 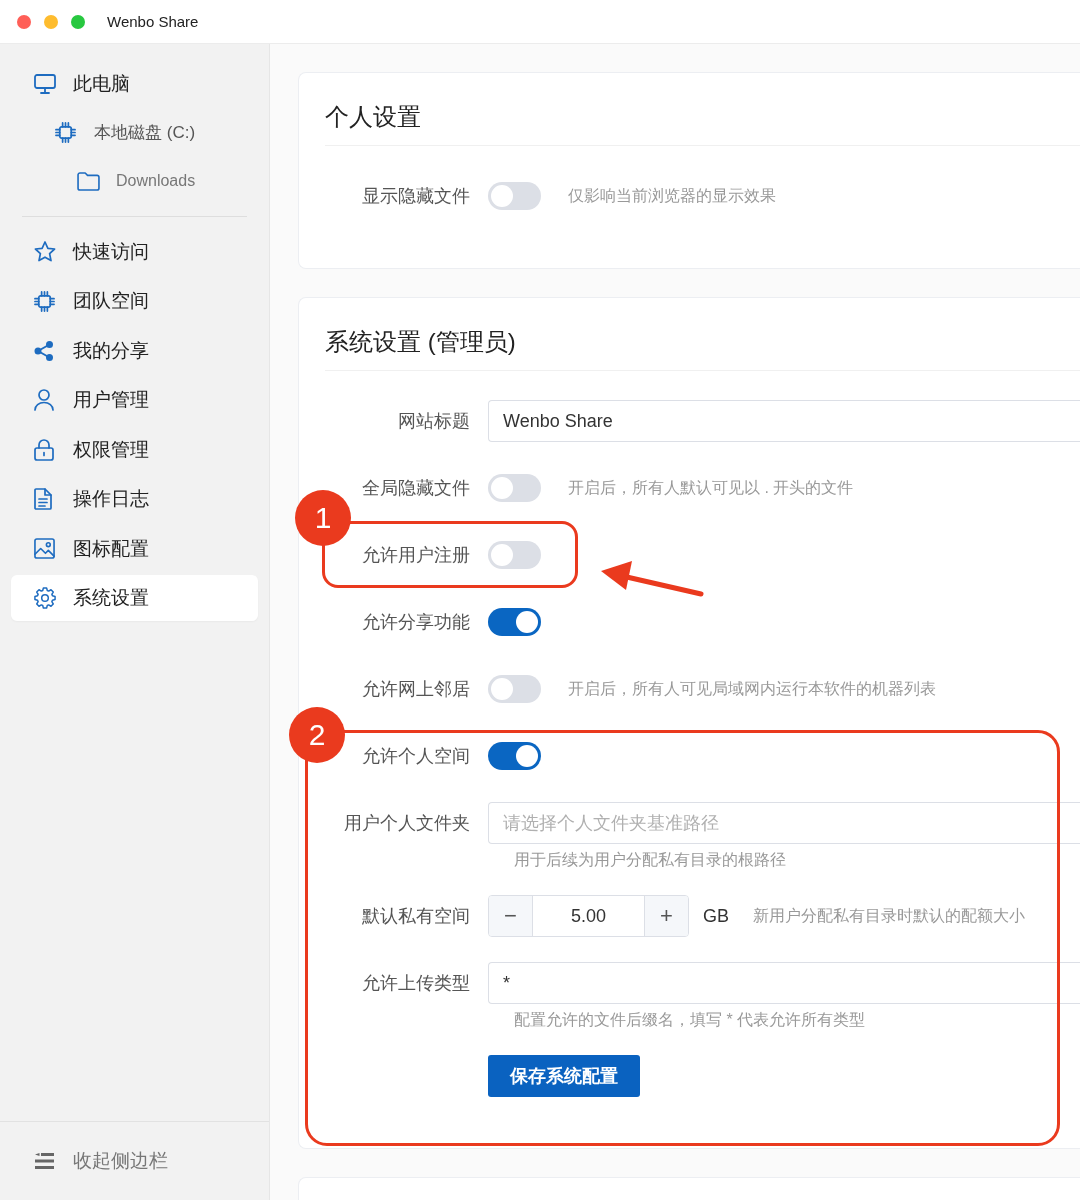 I want to click on sidebar-item: 用户管理, so click(x=134, y=400).